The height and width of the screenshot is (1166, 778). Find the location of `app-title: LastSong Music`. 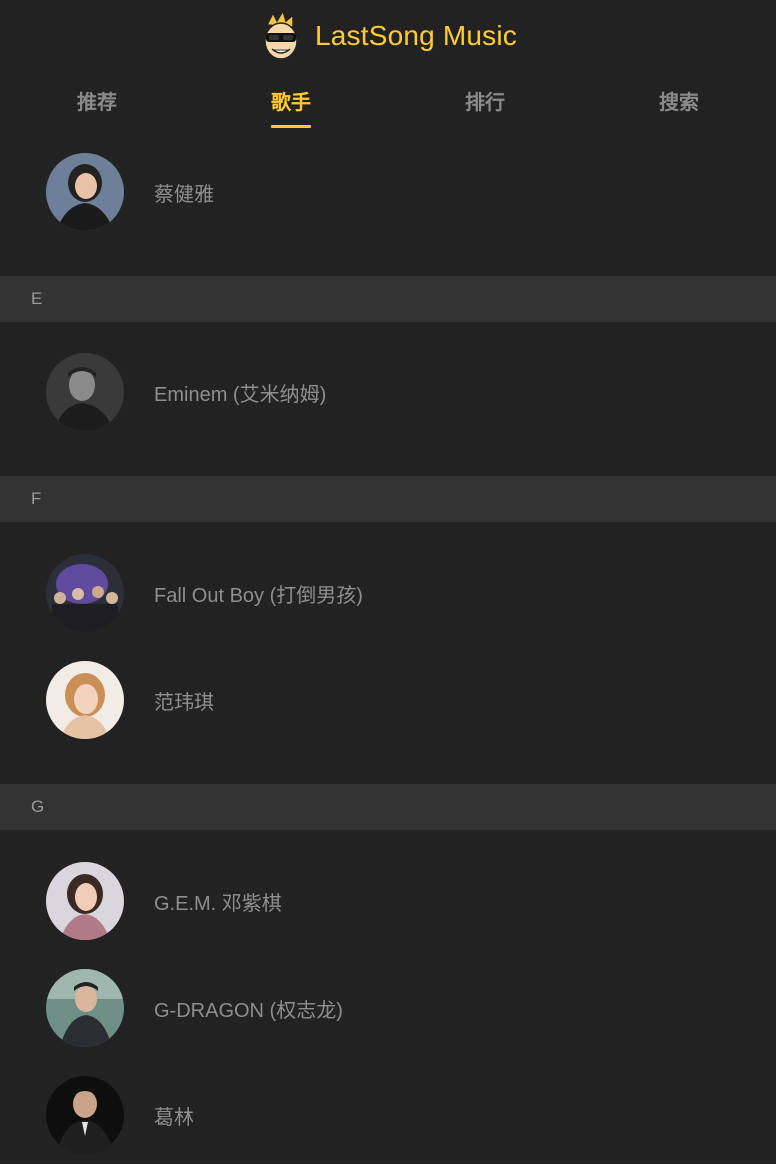

app-title: LastSong Music is located at coordinates (415, 35).